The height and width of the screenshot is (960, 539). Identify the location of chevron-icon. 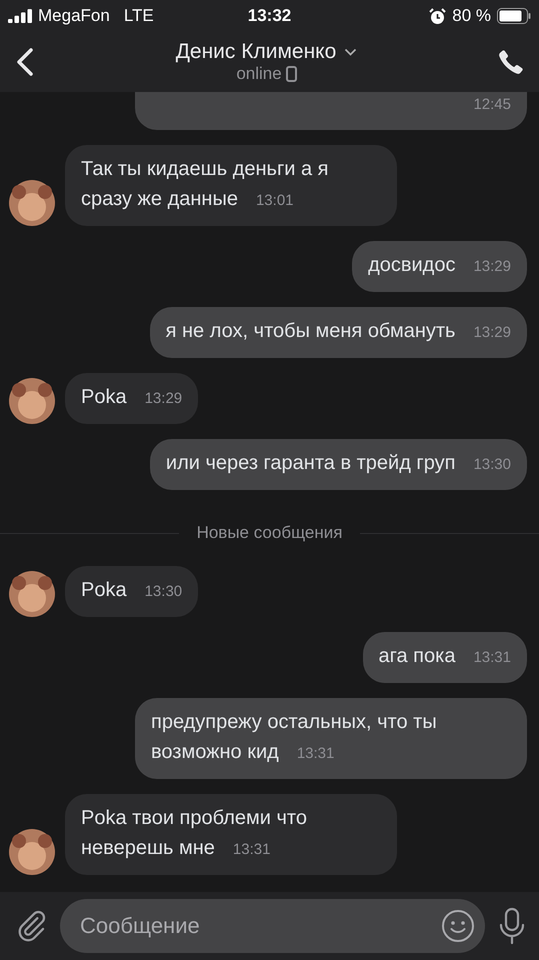
(351, 52).